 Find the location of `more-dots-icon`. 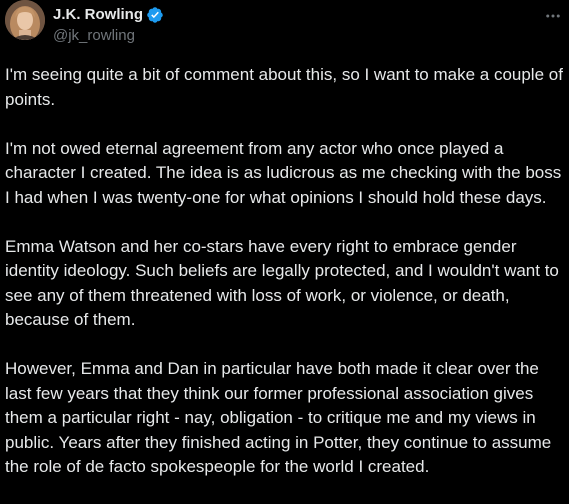

more-dots-icon is located at coordinates (553, 16).